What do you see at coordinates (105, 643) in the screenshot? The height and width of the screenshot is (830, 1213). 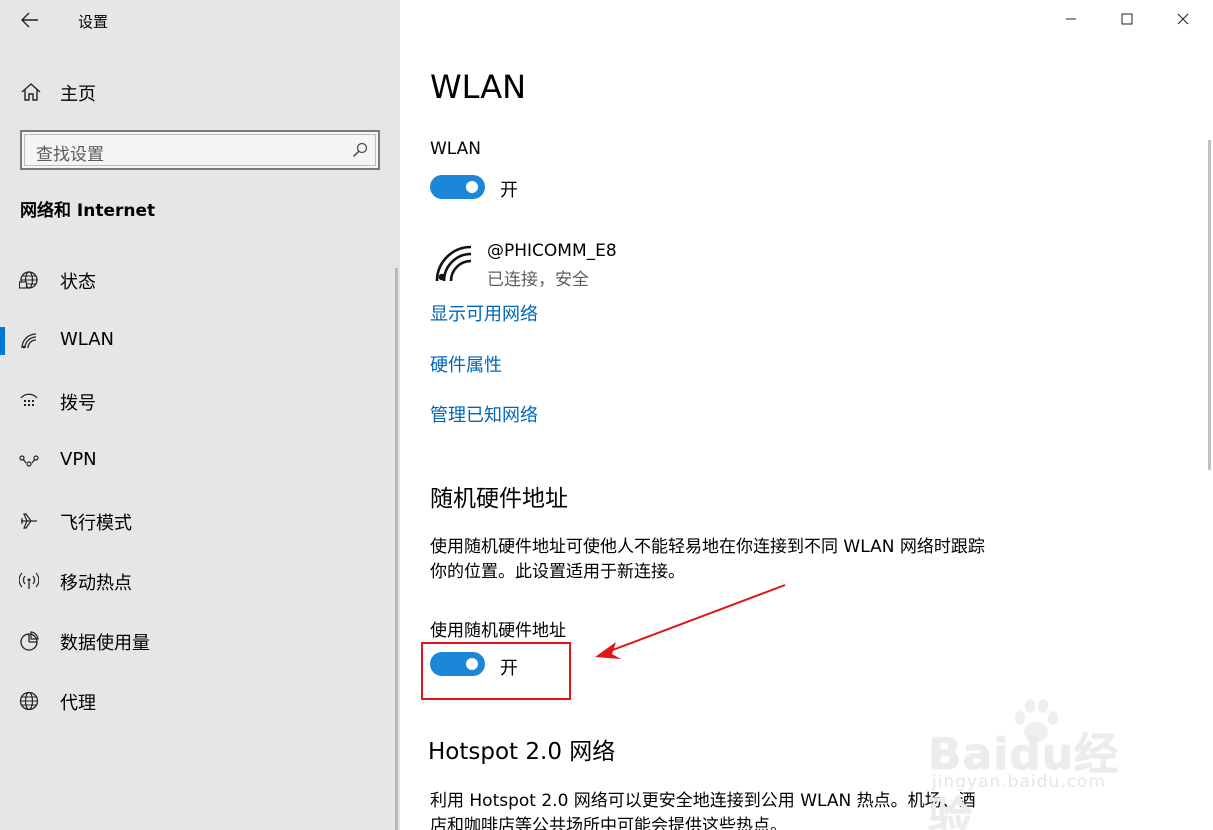 I see `sidebar-item-data-usage-label: 数据使用量` at bounding box center [105, 643].